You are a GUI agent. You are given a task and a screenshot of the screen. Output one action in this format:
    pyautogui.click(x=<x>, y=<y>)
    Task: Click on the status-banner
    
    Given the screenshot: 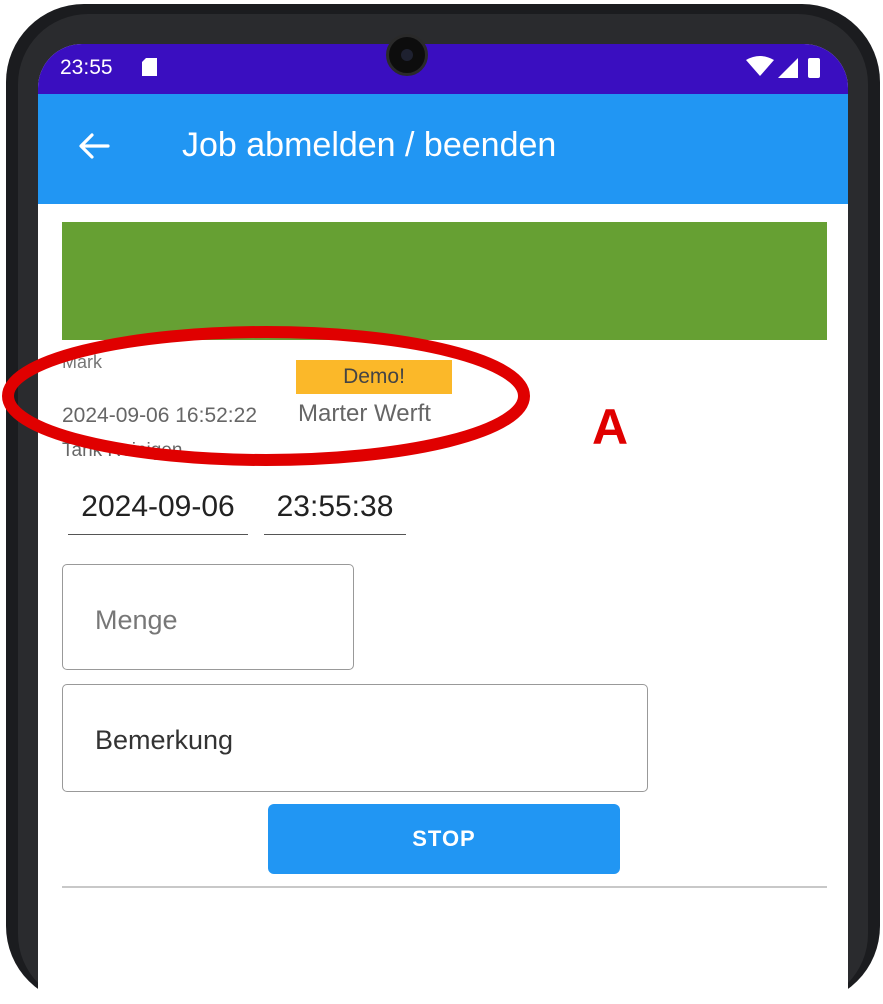 What is the action you would take?
    pyautogui.click(x=444, y=281)
    